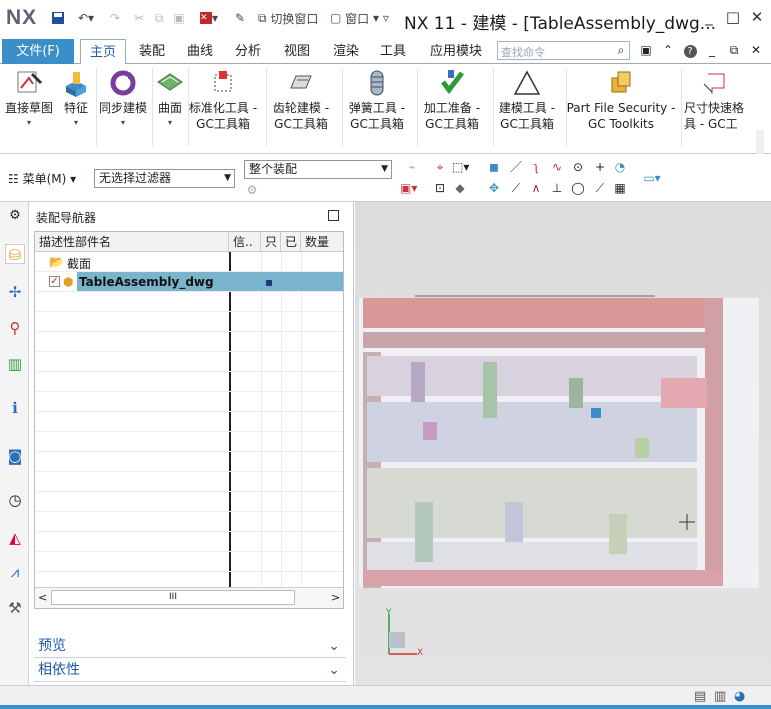 The width and height of the screenshot is (771, 709). What do you see at coordinates (600, 167) in the screenshot?
I see `point-snap-icon: +` at bounding box center [600, 167].